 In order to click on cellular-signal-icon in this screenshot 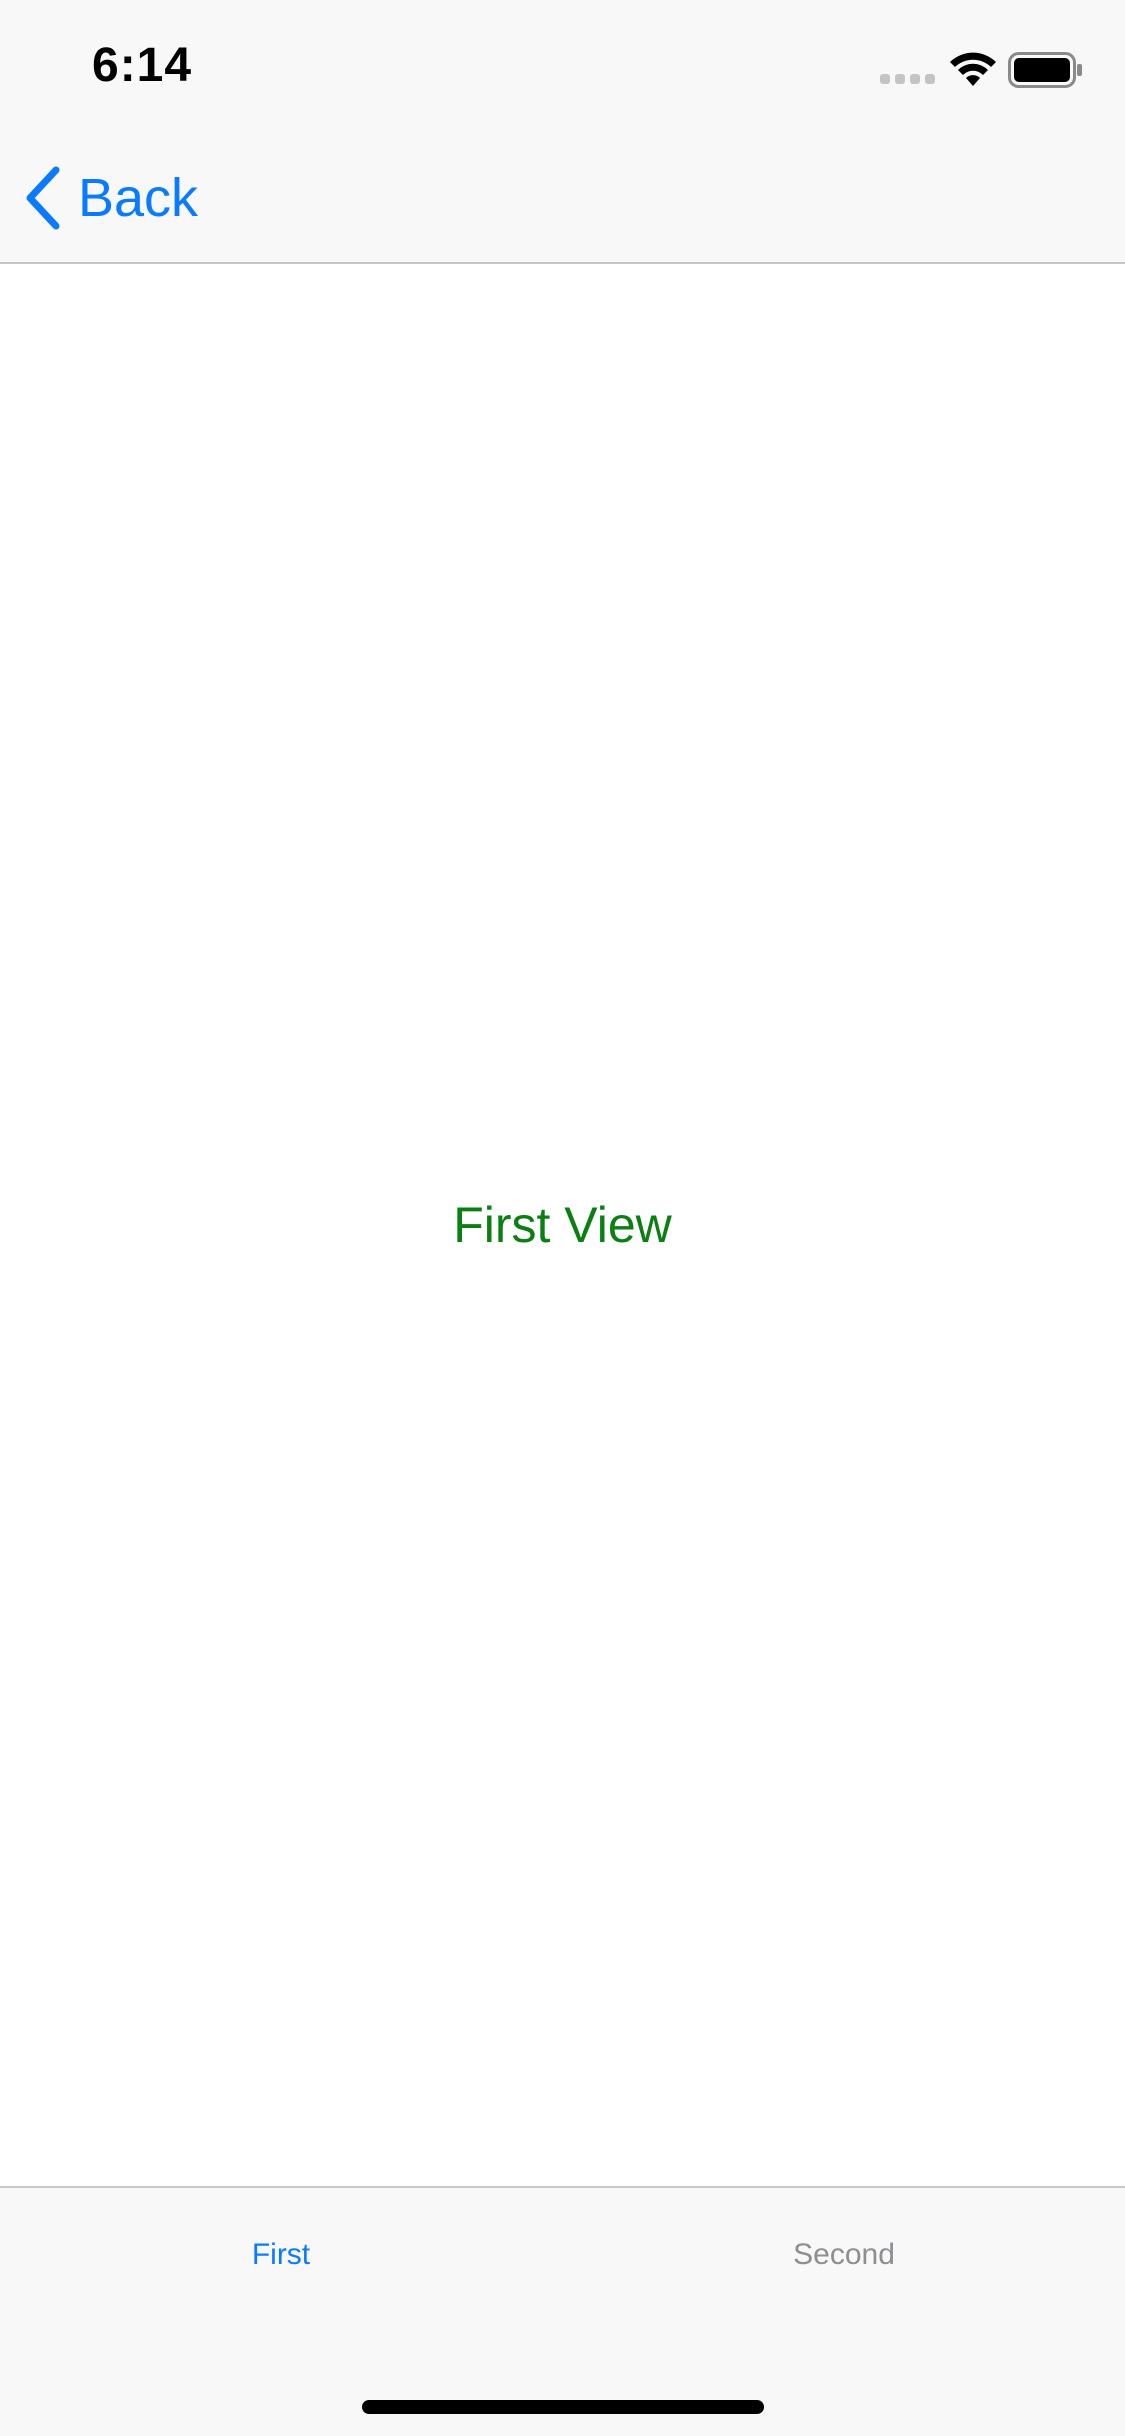, I will do `click(907, 79)`.